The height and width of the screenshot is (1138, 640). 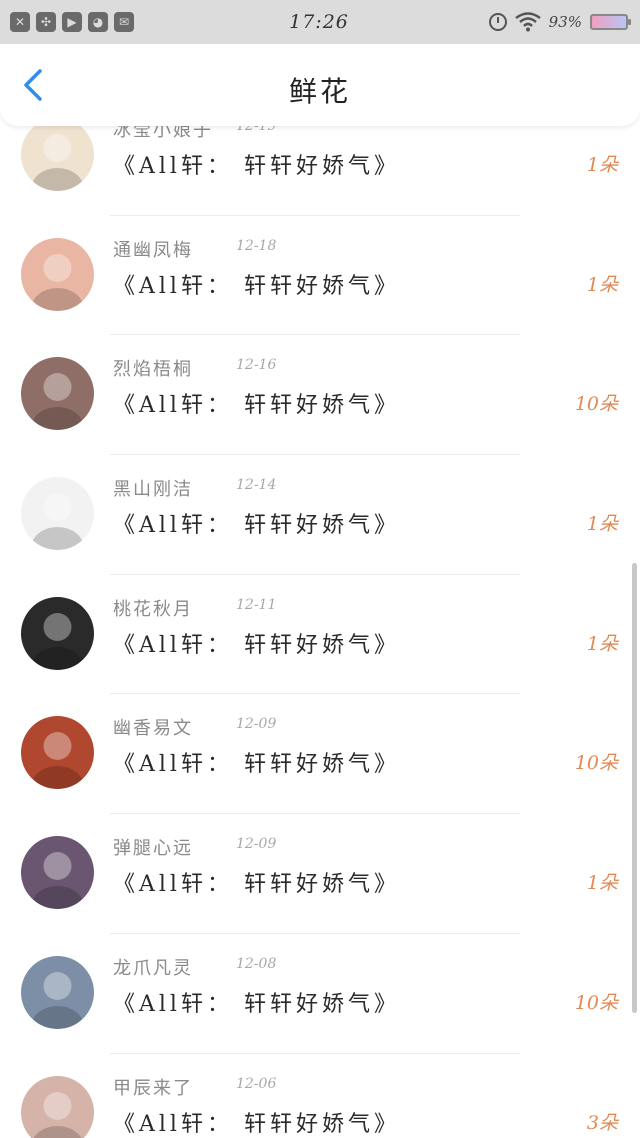 What do you see at coordinates (20, 22) in the screenshot?
I see `close-box-icon: ✕` at bounding box center [20, 22].